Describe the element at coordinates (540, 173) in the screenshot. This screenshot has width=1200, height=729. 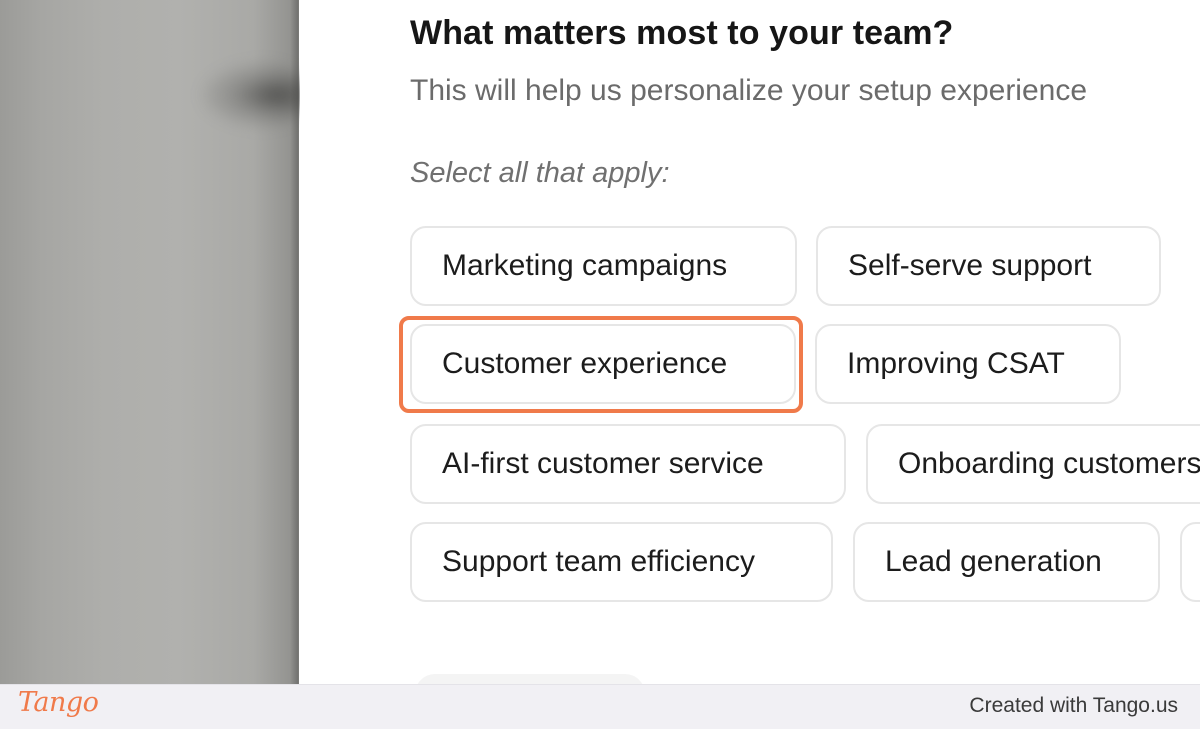
I see `select-instruction: Select all that apply:` at that location.